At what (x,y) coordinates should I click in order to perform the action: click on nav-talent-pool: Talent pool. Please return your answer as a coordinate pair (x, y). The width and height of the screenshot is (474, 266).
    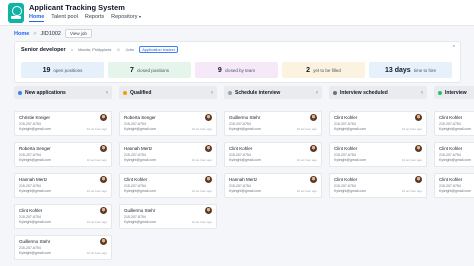
    Looking at the image, I should click on (64, 18).